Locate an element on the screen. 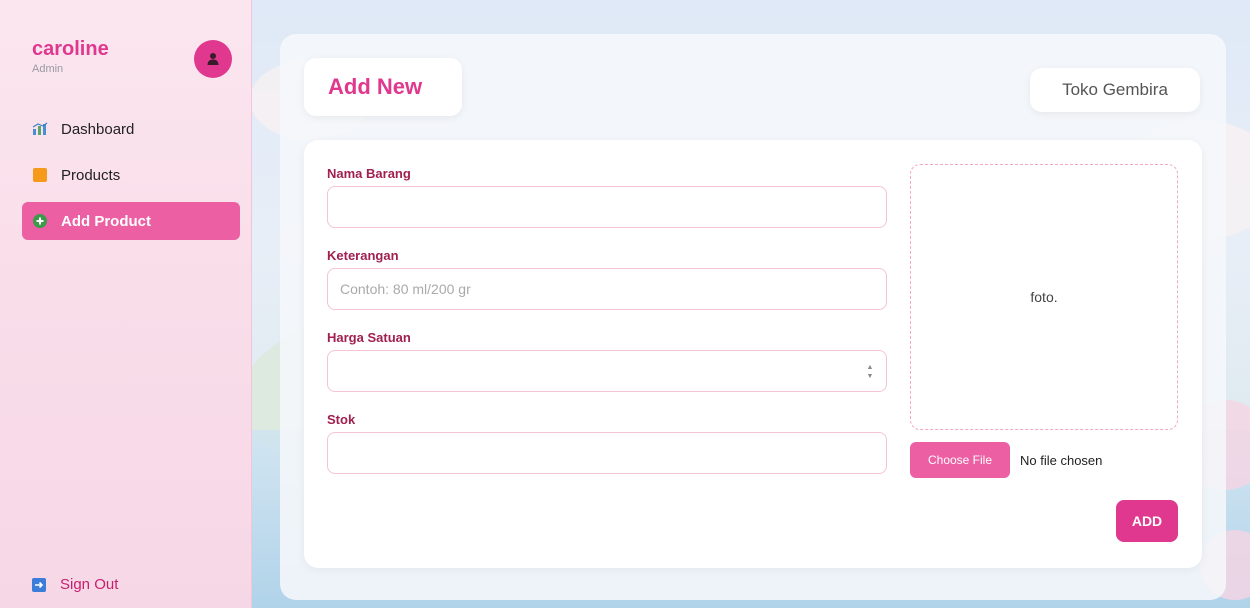 The width and height of the screenshot is (1250, 608). sidebar-item-add-product: Add Product is located at coordinates (131, 221).